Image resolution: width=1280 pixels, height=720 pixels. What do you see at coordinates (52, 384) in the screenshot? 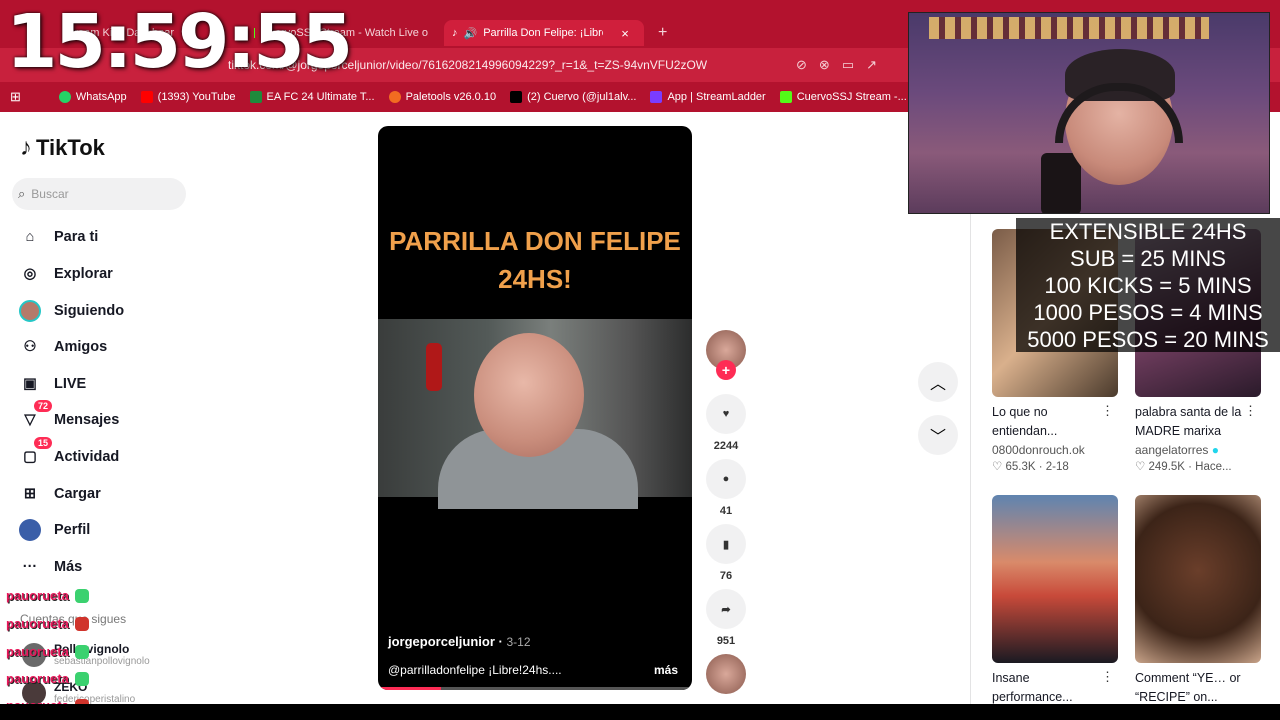
I see `nav-item-live: ▣ LIVE` at bounding box center [52, 384].